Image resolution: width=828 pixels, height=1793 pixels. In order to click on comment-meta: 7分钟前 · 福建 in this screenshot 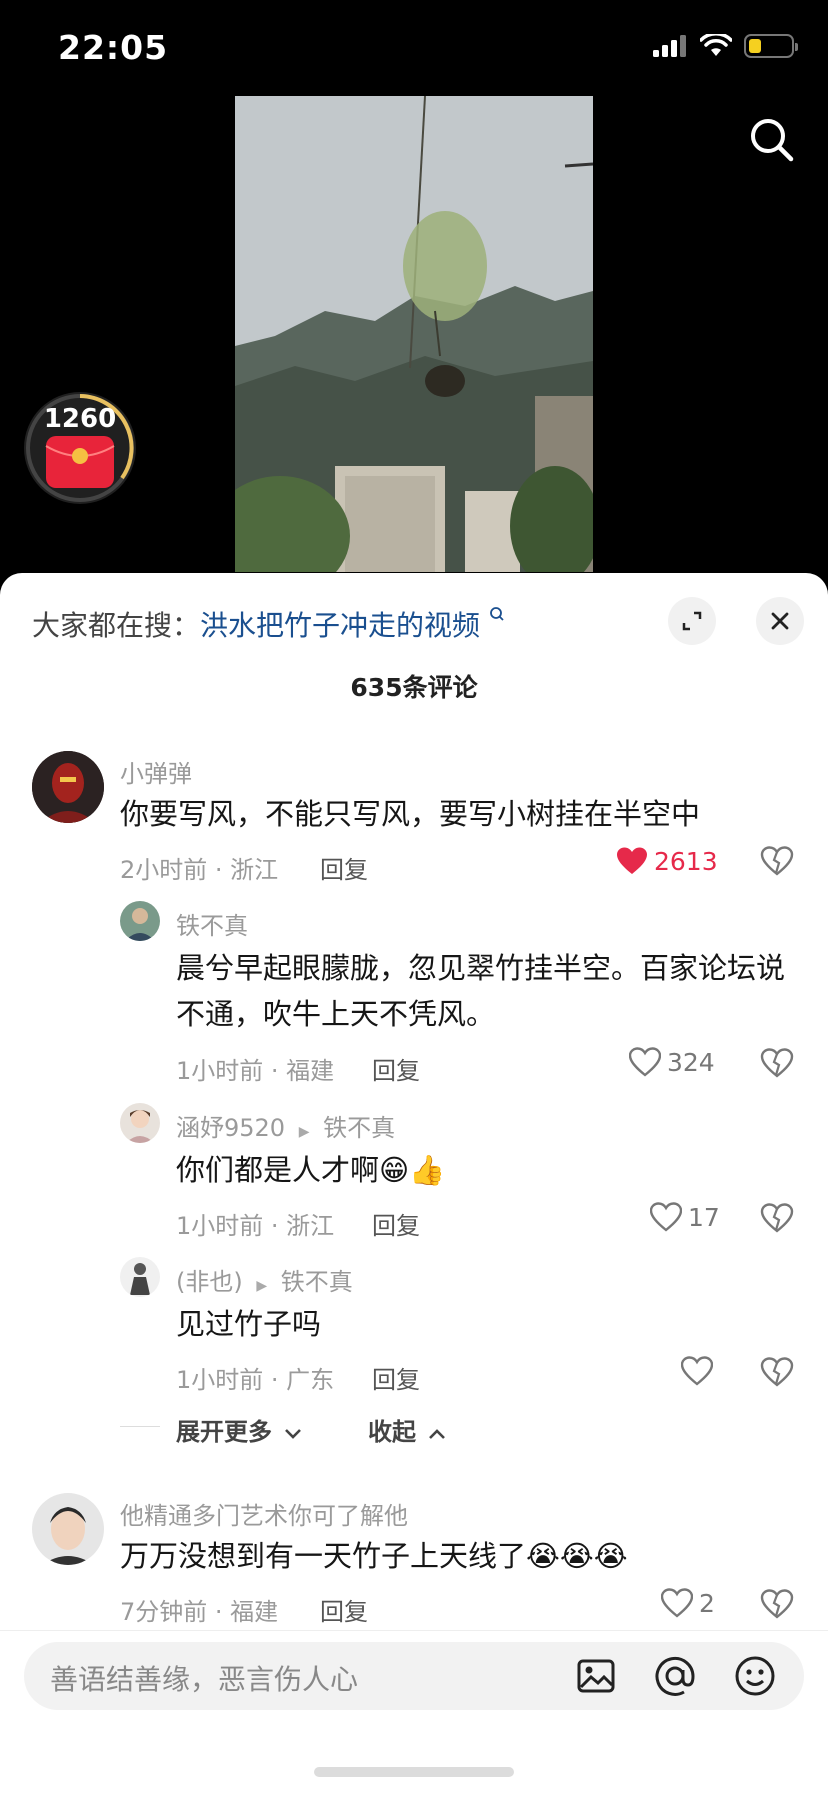, I will do `click(199, 1612)`.